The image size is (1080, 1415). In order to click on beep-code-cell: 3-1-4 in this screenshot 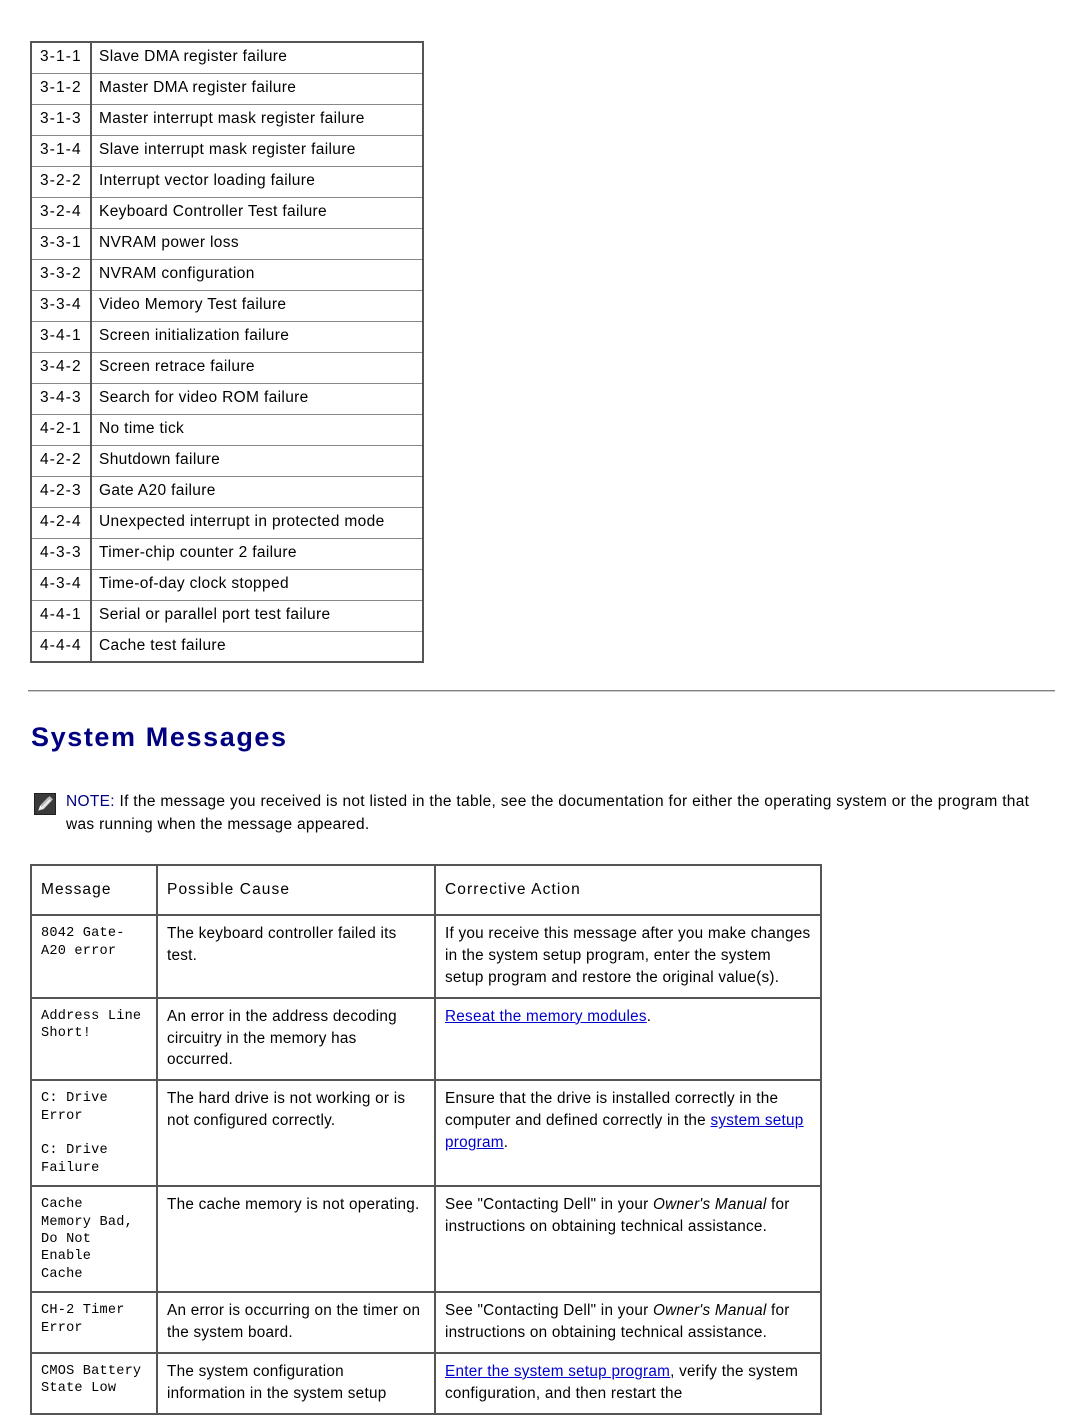, I will do `click(61, 150)`.